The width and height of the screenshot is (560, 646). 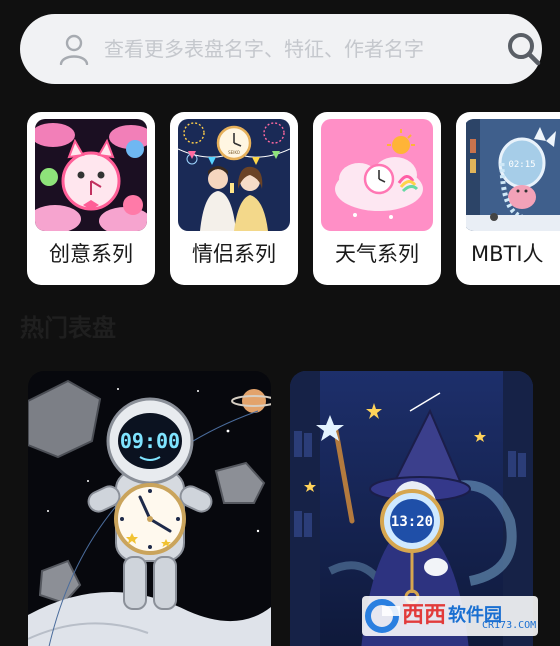 I want to click on creative-thumbnail, so click(x=91, y=175).